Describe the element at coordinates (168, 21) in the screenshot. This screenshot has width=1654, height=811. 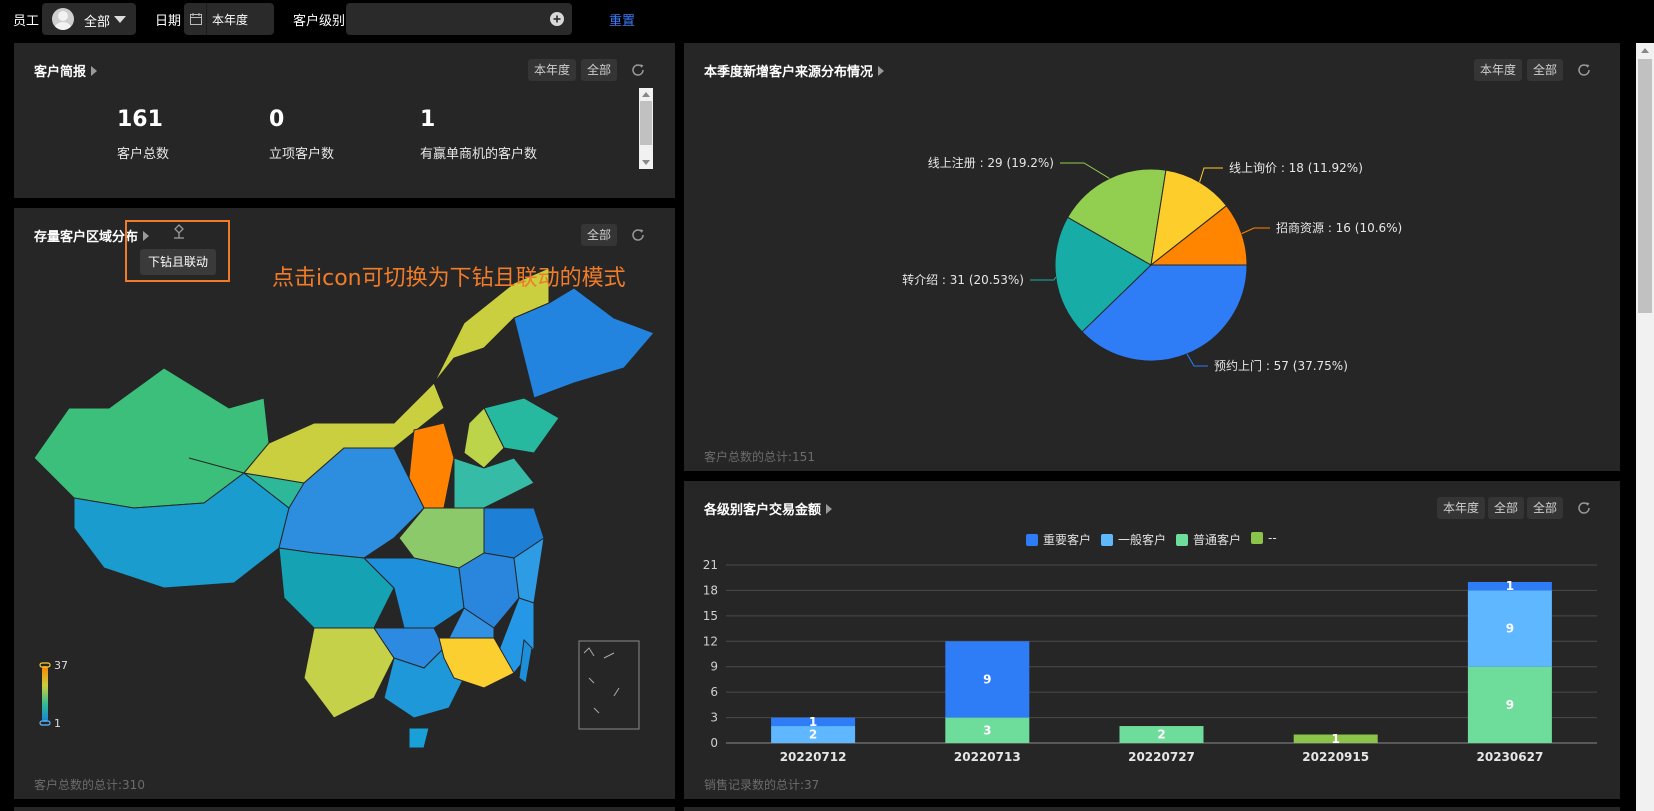
I see `date-label: 日期` at that location.